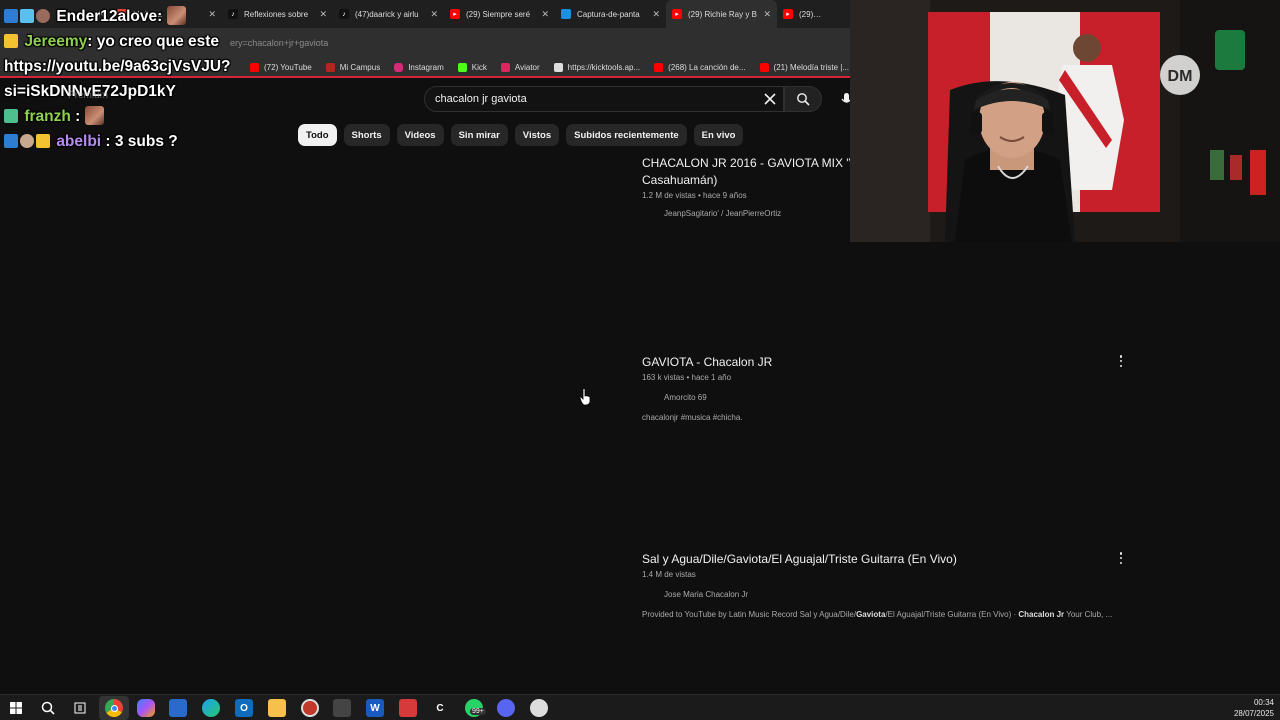 The image size is (1280, 720). Describe the element at coordinates (146, 708) in the screenshot. I see `copilot-icon` at that location.